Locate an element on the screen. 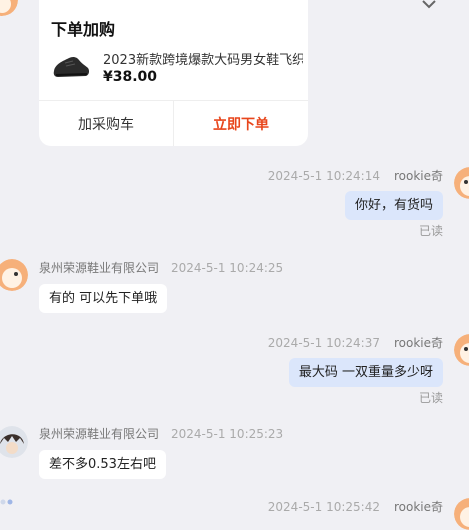 The image size is (469, 530). message-meta: 2024-5-1 10:24:37 rookie奇 is located at coordinates (355, 342).